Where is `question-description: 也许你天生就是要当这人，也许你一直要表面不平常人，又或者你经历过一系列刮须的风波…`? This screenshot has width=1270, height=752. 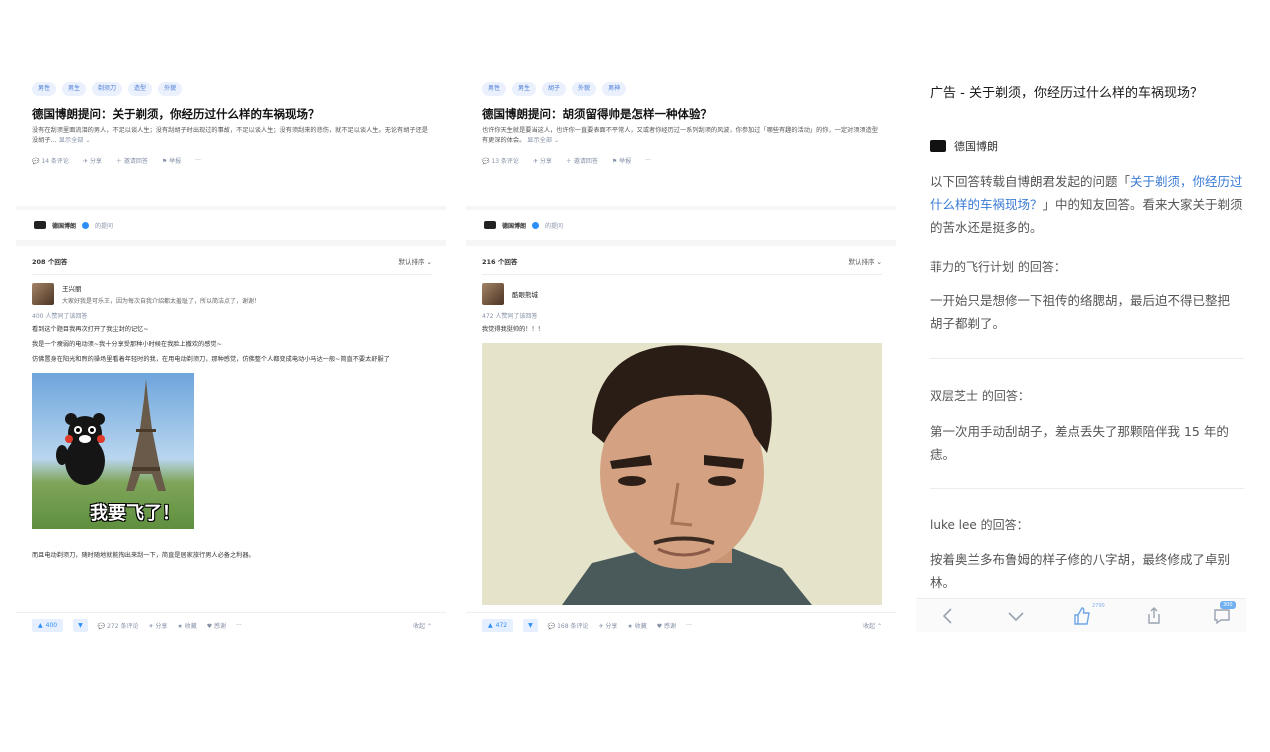 question-description: 也许你天生就是要当这人，也许你一直要表面不平常人，又或者你经历过一系列刮须的风波… is located at coordinates (682, 136).